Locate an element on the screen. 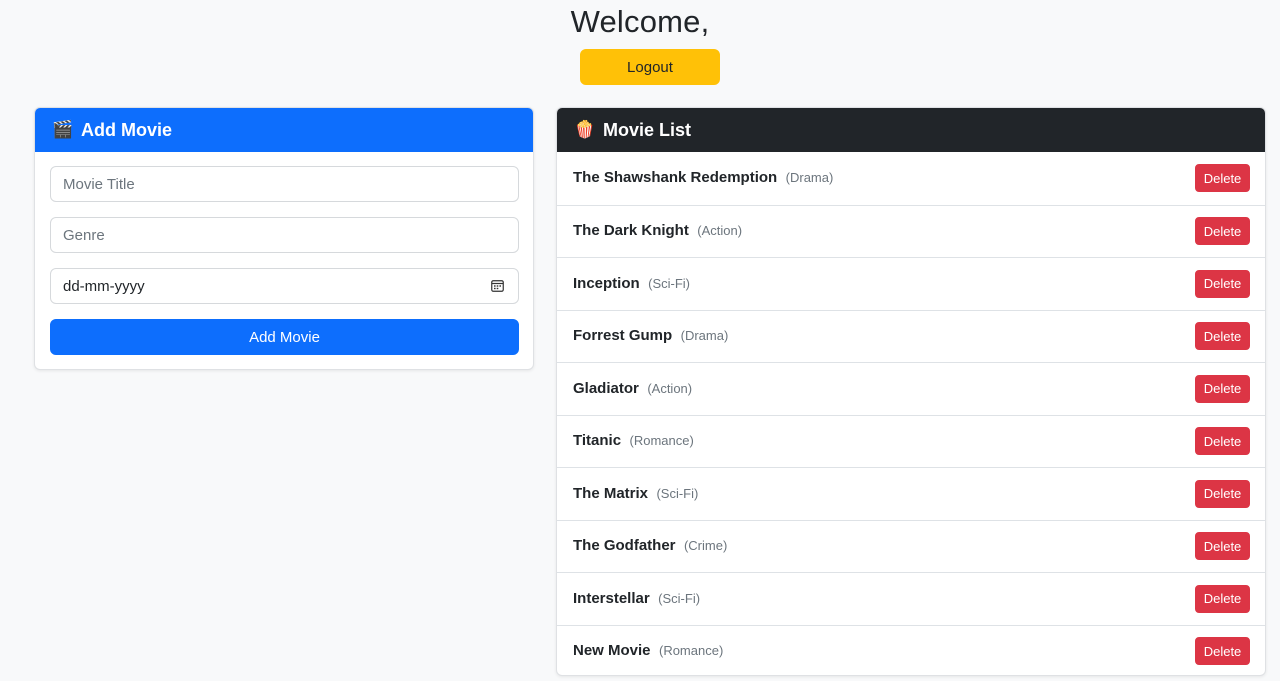  movie-entry: Titanic (Romance) is located at coordinates (633, 441).